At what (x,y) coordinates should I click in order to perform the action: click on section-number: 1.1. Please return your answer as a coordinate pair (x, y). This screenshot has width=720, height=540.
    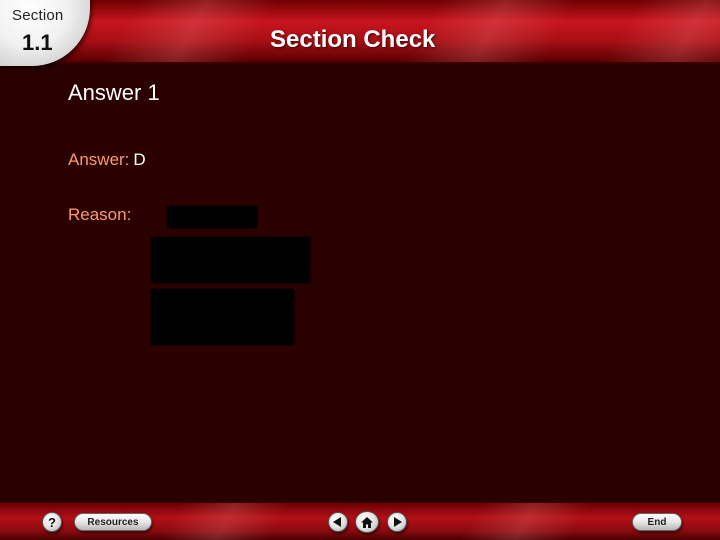
    Looking at the image, I should click on (37, 42).